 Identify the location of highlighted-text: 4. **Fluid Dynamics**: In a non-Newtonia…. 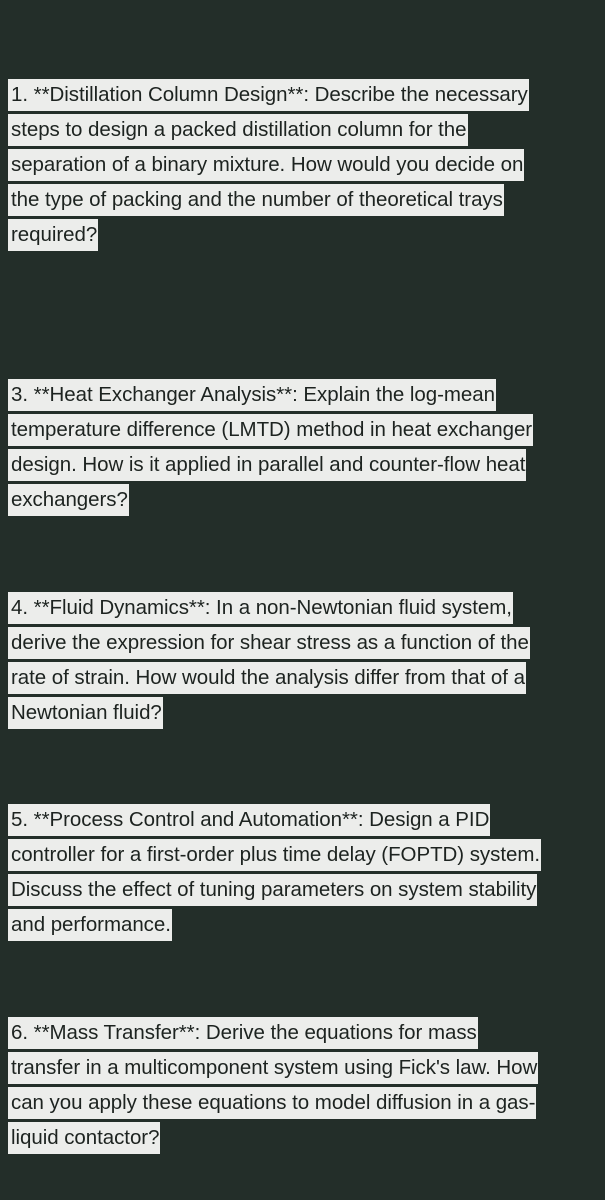
(260, 608).